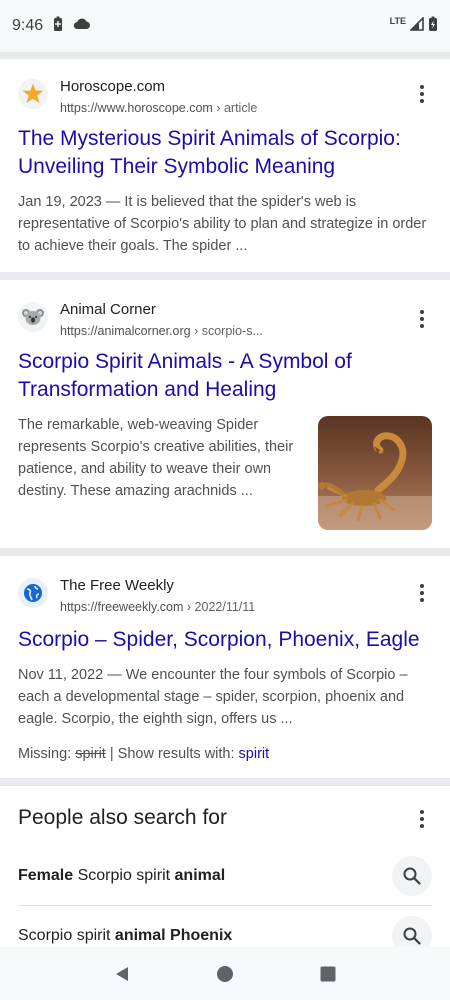  I want to click on battery-saver-icon, so click(58, 26).